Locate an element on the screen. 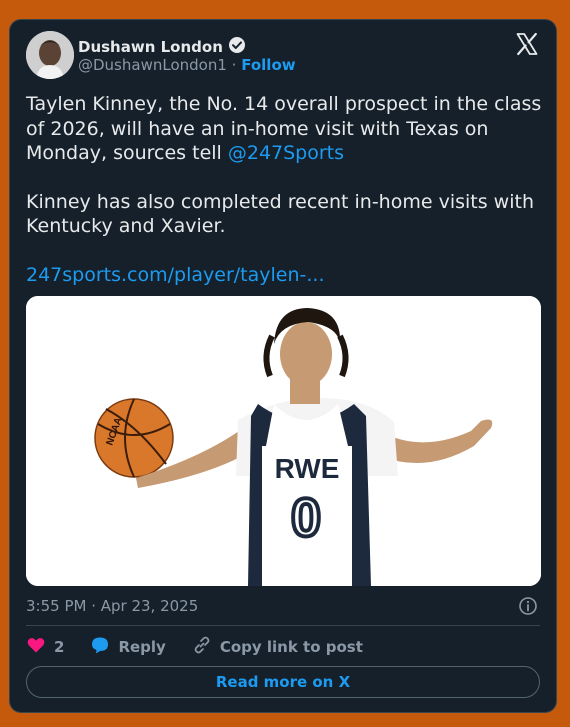 This screenshot has height=727, width=570. reply-button: Reply is located at coordinates (128, 647).